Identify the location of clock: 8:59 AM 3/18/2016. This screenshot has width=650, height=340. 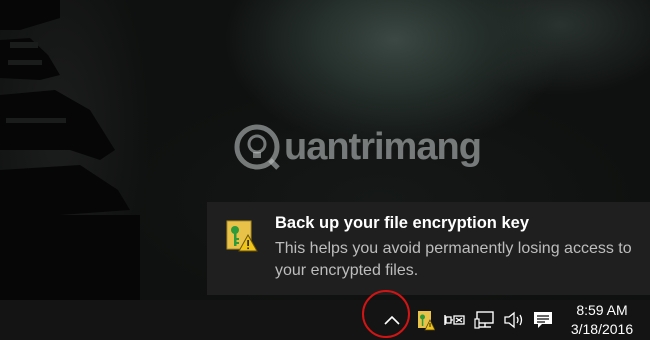
(602, 320).